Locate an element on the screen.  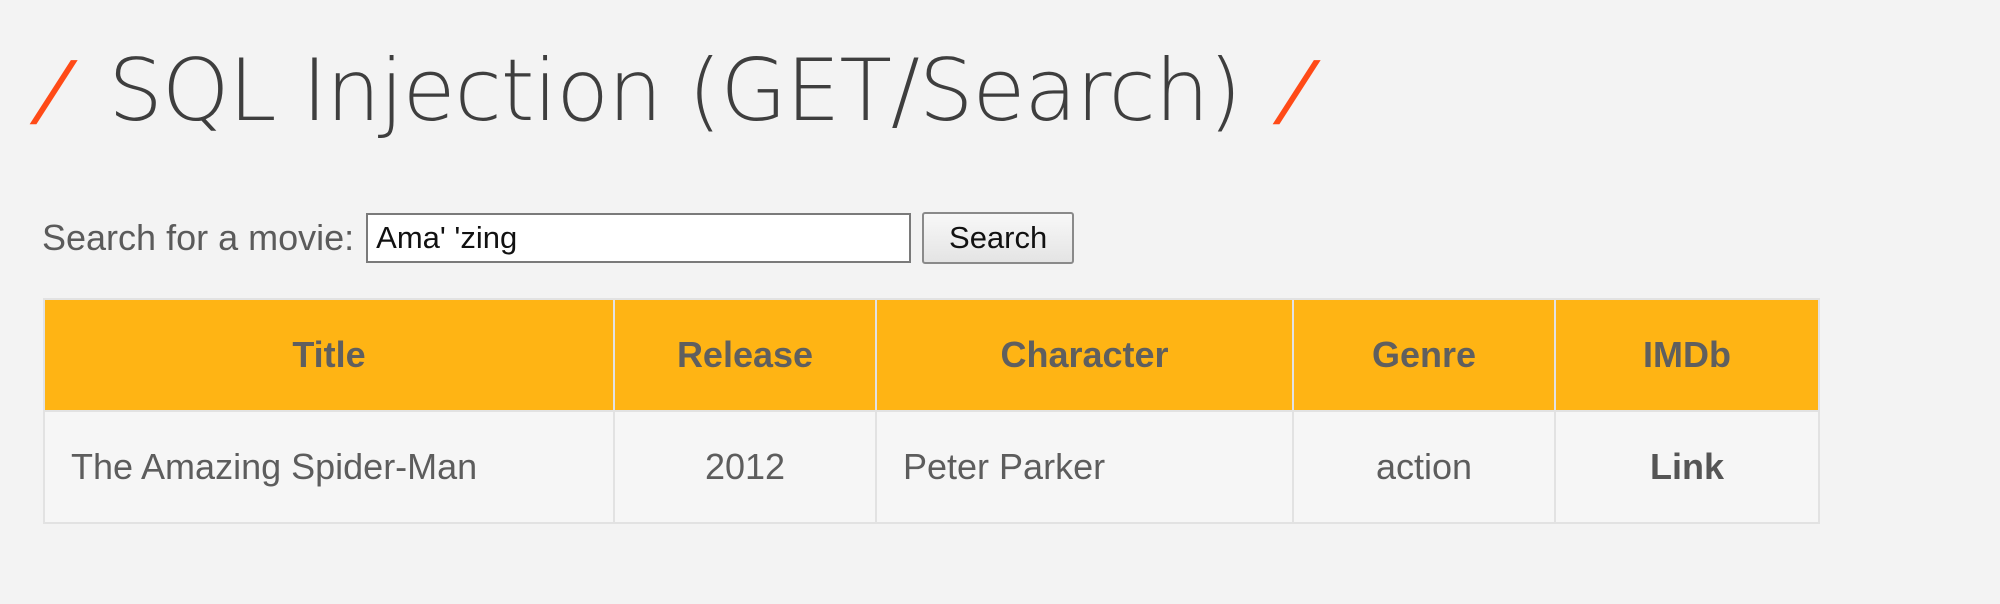
page-title: SQL Injection (GET/Search) is located at coordinates (675, 91).